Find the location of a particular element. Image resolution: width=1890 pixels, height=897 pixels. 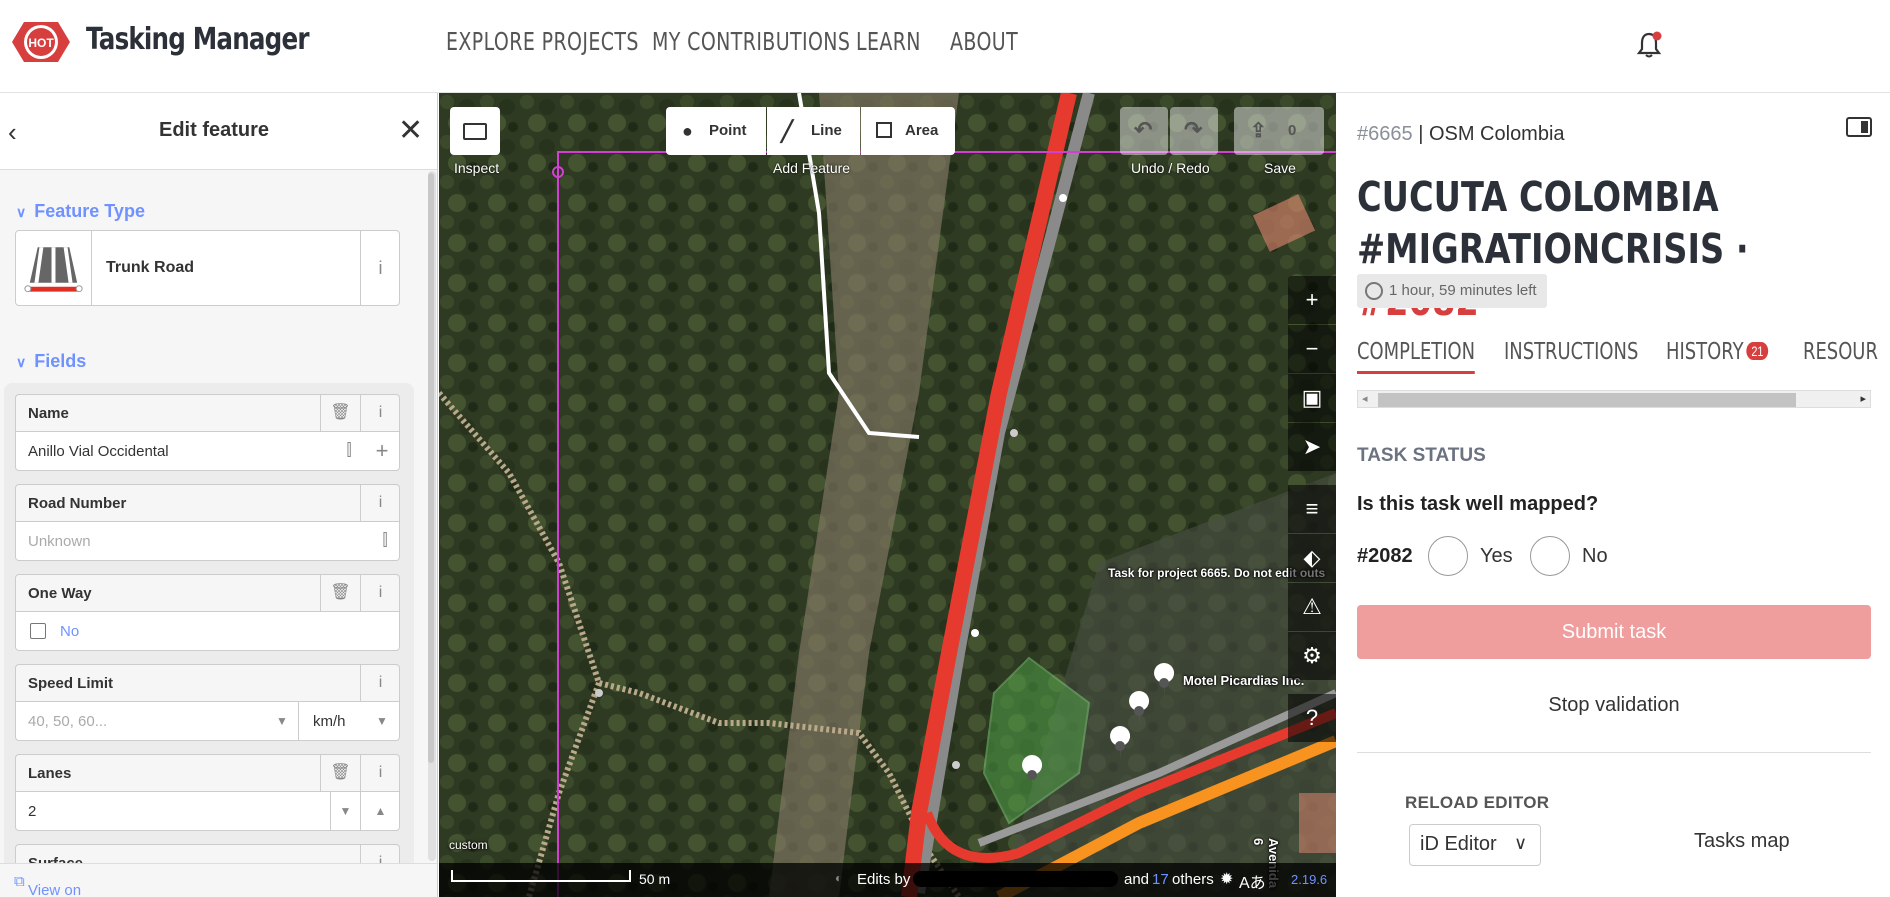

one-way-field-header: One Way 🗑 i is located at coordinates (207, 593).